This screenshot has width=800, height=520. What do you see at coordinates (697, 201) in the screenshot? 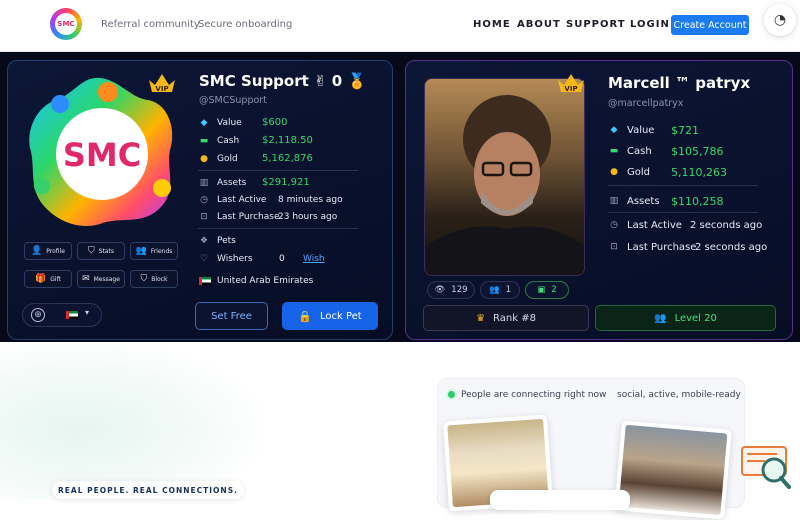
I see `assets-value: $110,258` at bounding box center [697, 201].